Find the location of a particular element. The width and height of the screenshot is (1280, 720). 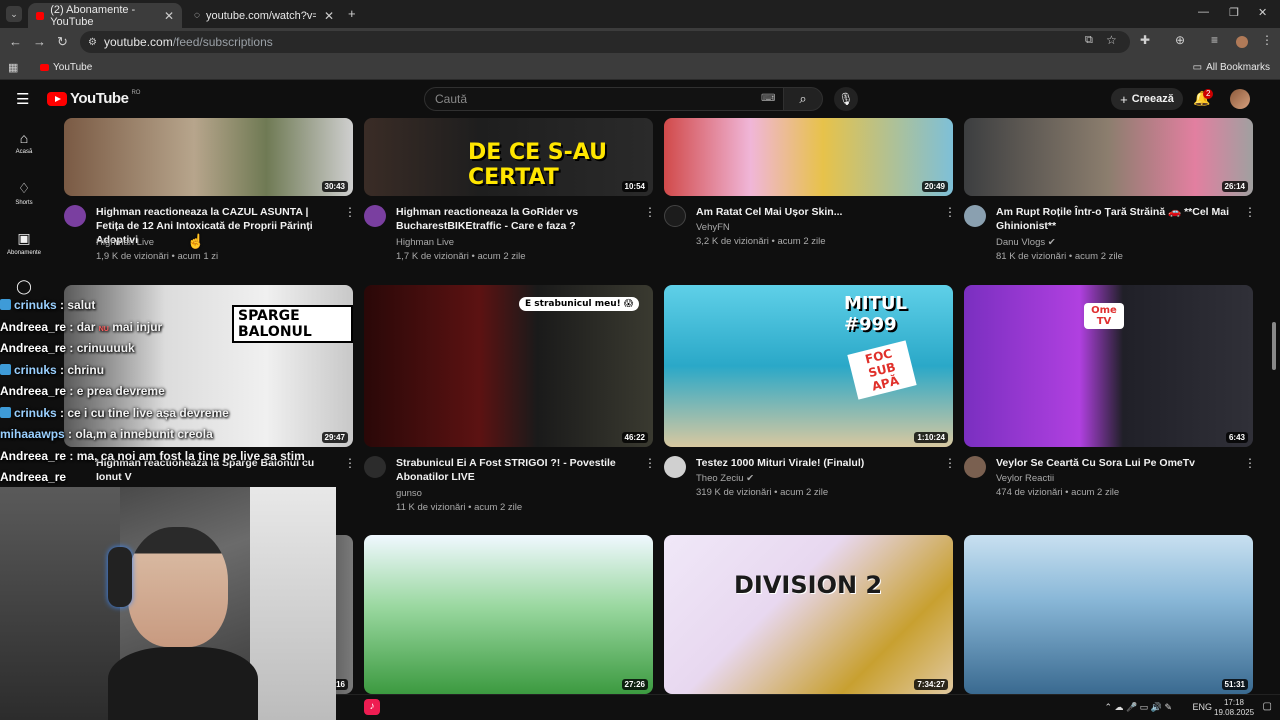

bookmark-youtube: YouTube is located at coordinates (66, 67).